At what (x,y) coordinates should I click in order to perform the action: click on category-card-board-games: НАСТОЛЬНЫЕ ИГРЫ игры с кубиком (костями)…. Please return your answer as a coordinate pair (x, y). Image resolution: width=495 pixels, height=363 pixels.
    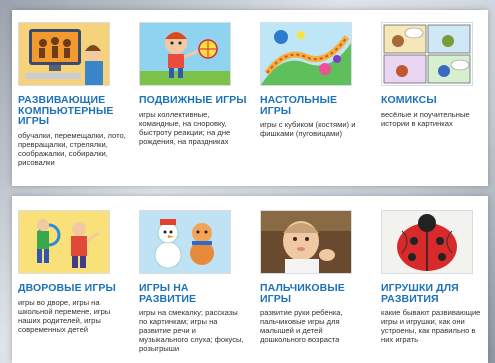
    Looking at the image, I should click on (314, 80).